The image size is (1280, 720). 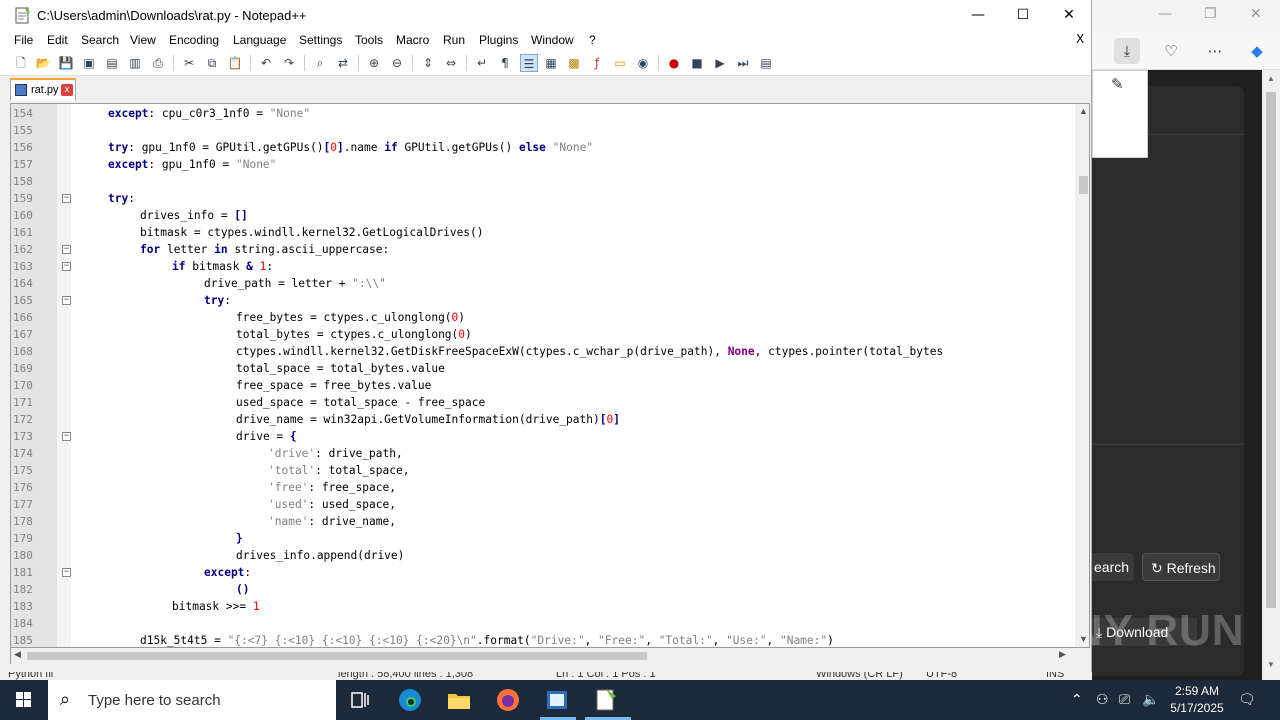 I want to click on copy-icon: ⧉, so click(x=212, y=63).